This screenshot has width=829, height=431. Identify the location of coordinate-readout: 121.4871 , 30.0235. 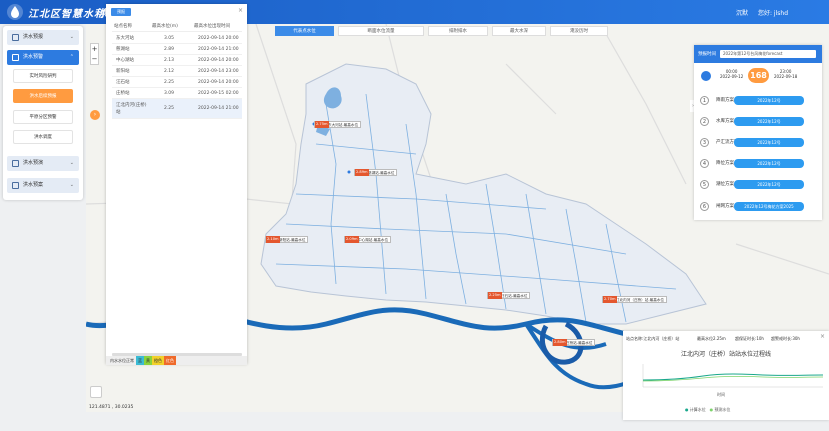
(111, 407).